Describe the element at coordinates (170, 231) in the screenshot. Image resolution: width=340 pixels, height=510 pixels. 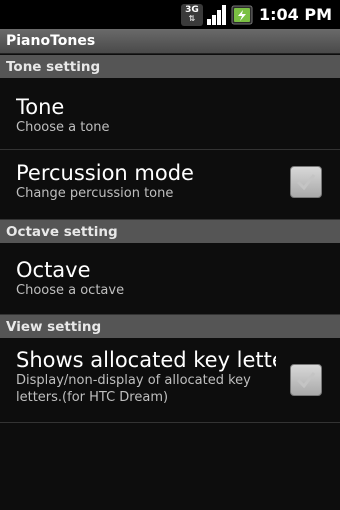
I see `section-header-octave: Octave setting` at that location.